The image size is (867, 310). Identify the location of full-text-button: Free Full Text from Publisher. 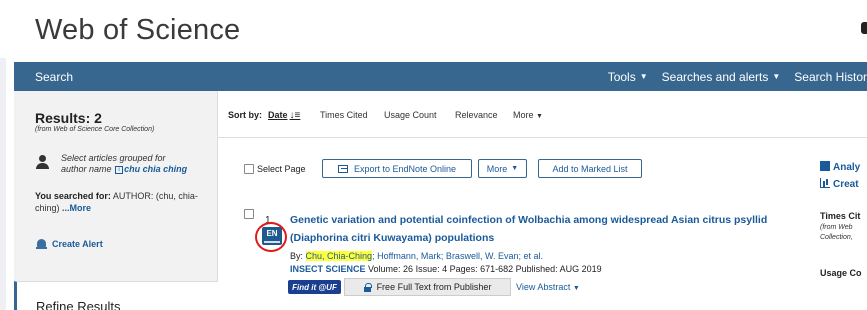
(427, 287).